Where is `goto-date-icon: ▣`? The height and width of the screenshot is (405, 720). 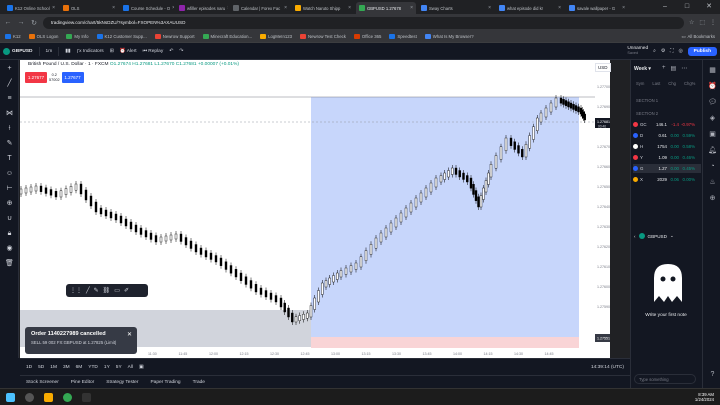
goto-date-icon: ▣ is located at coordinates (141, 367).